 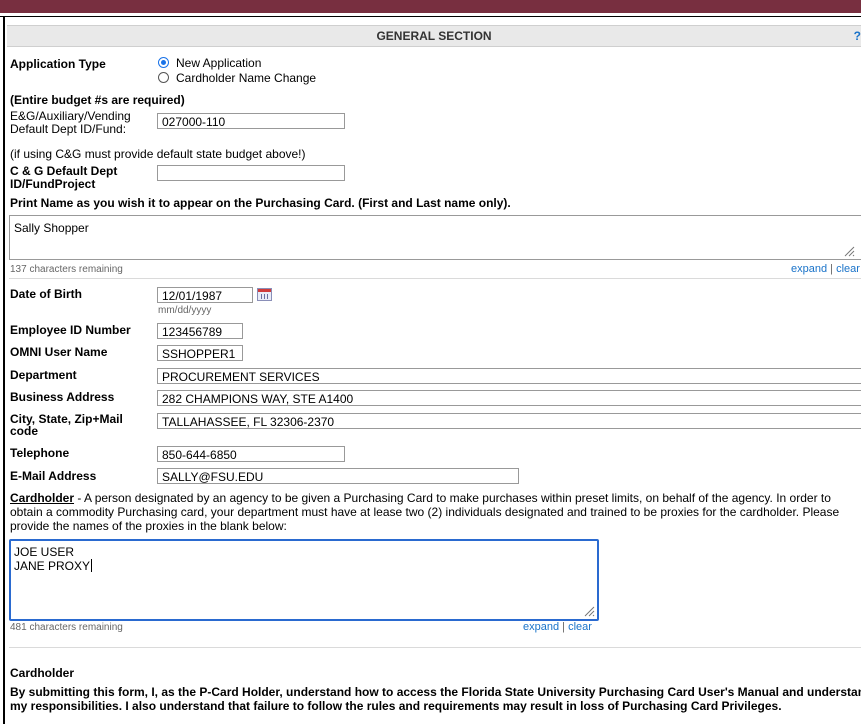 I want to click on print-name-links: expand | clear, so click(x=825, y=269).